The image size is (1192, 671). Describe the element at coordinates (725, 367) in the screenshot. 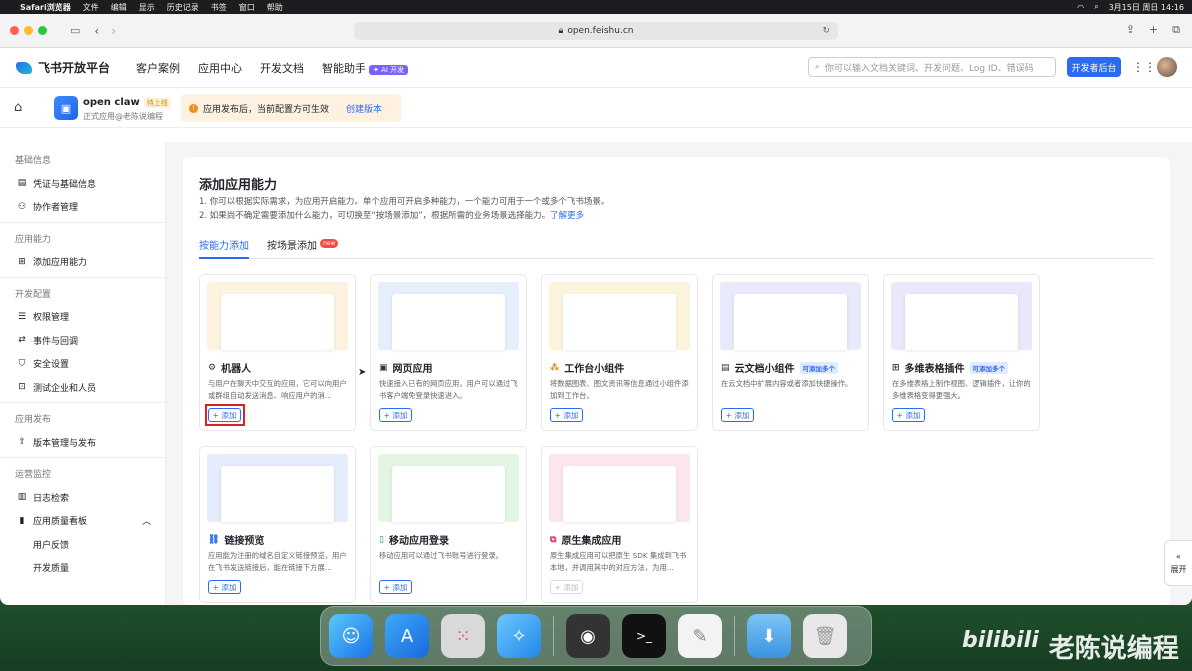

I see `doc-icon: ▤` at that location.